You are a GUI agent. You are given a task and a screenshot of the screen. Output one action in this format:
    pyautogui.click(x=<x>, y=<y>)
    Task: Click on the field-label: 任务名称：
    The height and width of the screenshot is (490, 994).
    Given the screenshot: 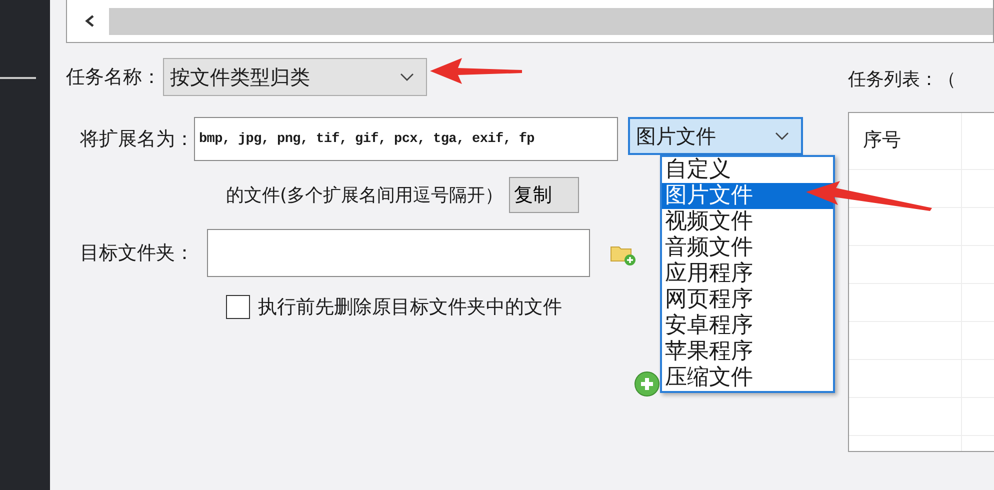 What is the action you would take?
    pyautogui.click(x=113, y=77)
    